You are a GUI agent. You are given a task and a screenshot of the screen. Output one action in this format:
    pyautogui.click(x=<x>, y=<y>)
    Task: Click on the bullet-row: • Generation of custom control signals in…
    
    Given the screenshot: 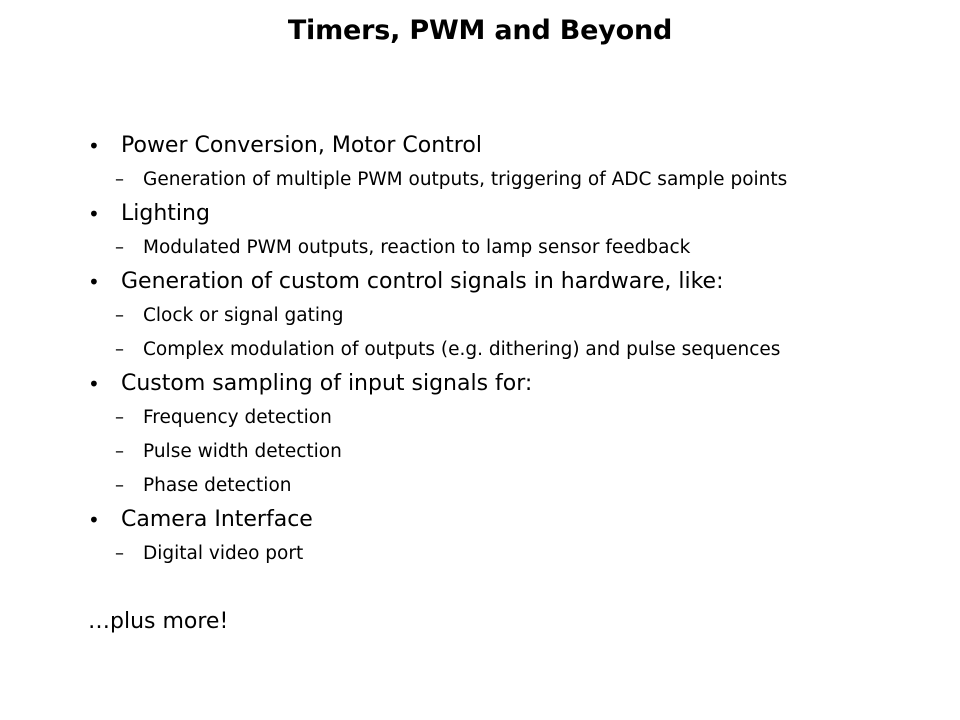 What is the action you would take?
    pyautogui.click(x=480, y=282)
    